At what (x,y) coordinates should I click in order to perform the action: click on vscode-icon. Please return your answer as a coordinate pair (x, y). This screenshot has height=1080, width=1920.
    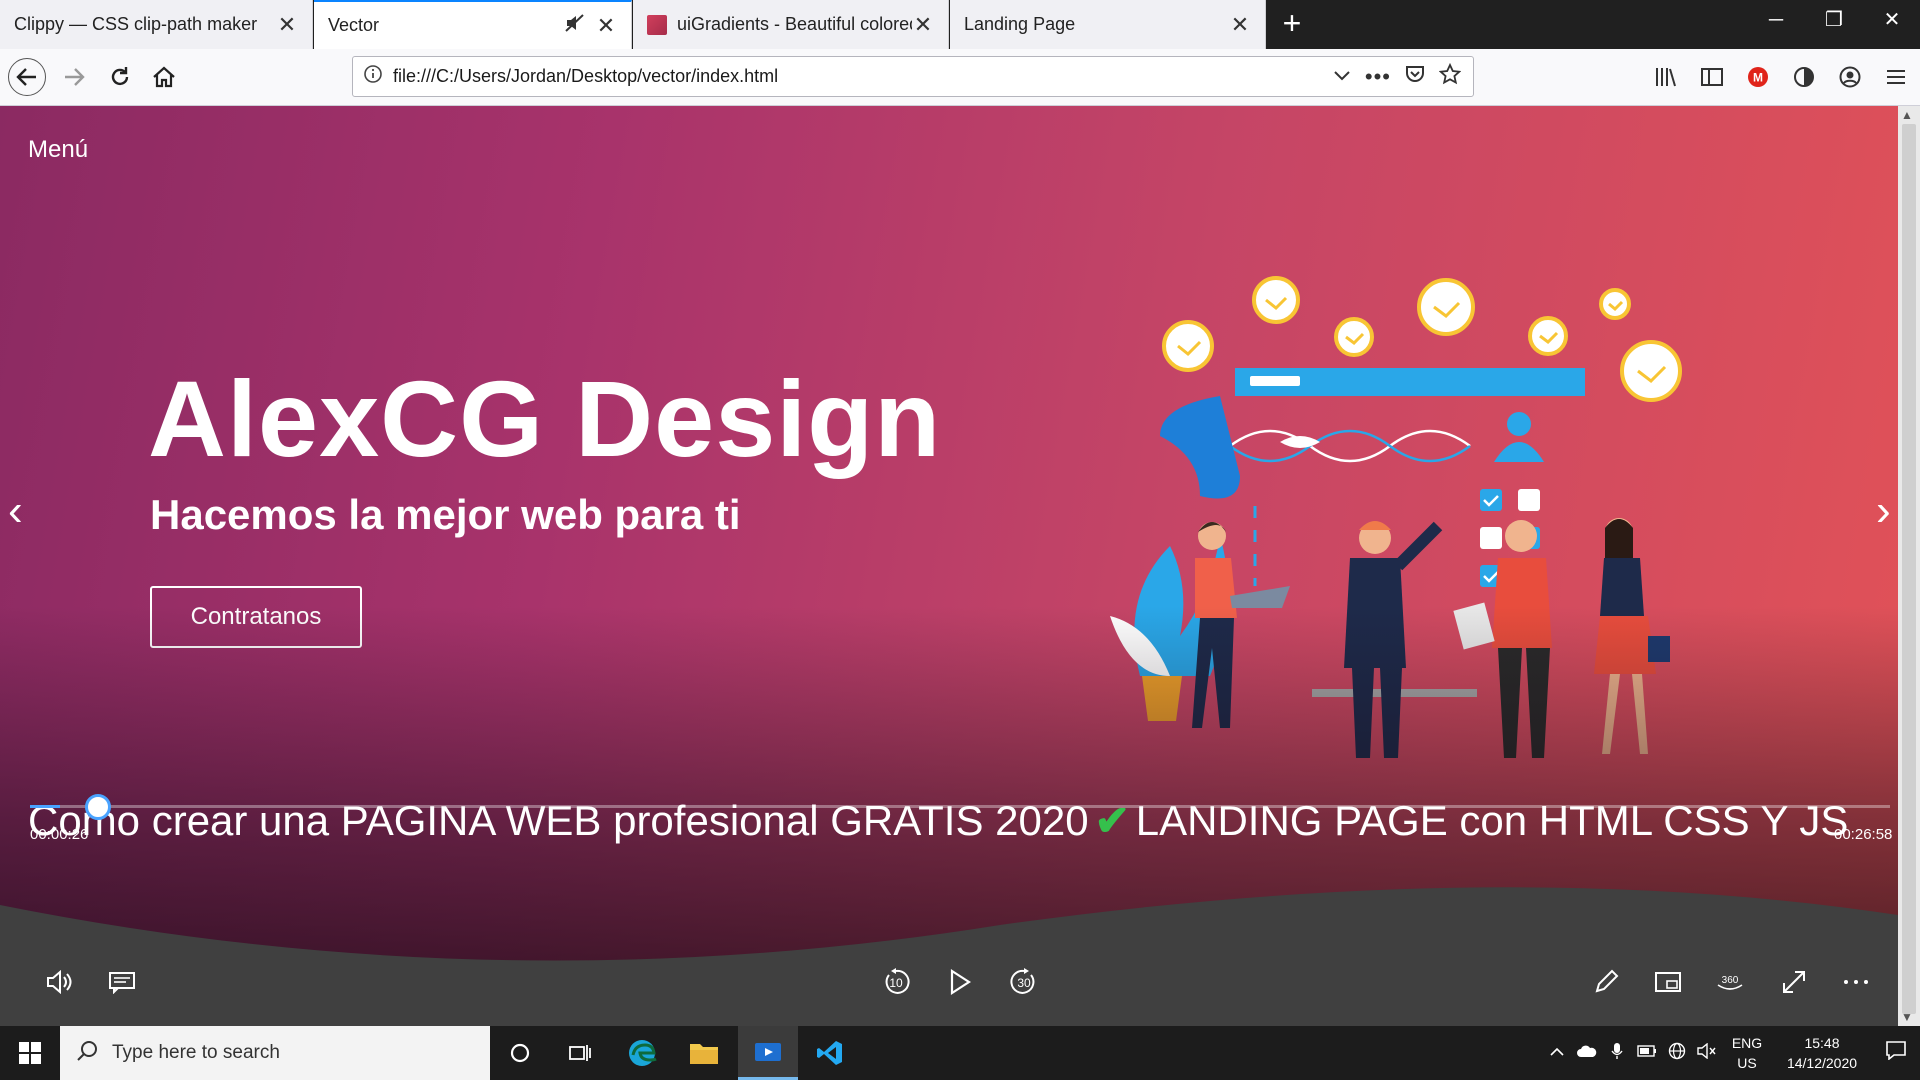
    Looking at the image, I should click on (830, 1053).